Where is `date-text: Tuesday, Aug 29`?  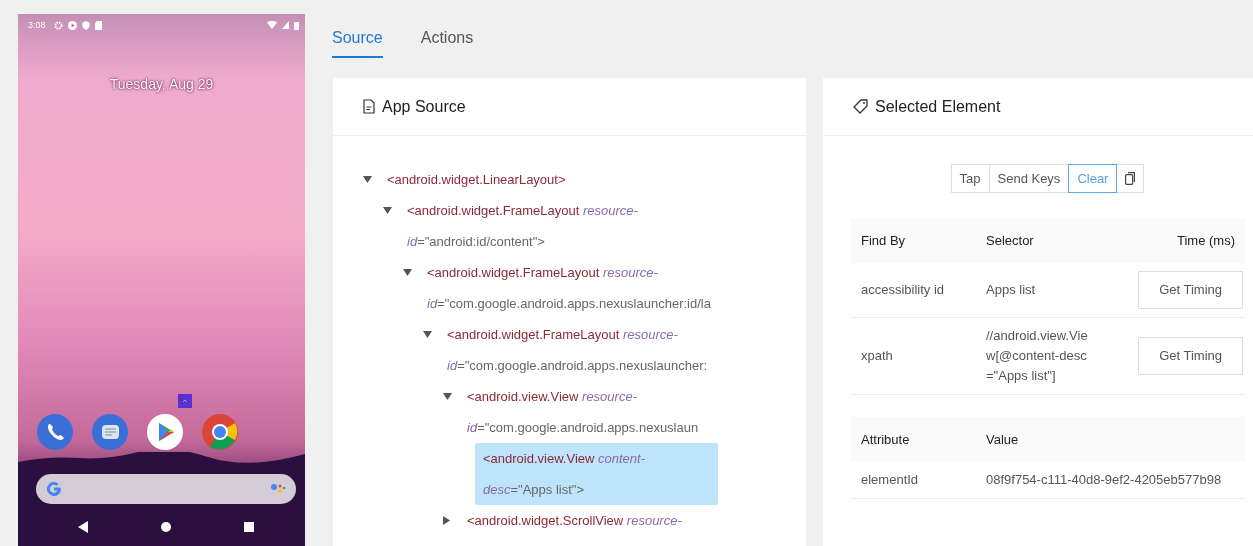 date-text: Tuesday, Aug 29 is located at coordinates (161, 84).